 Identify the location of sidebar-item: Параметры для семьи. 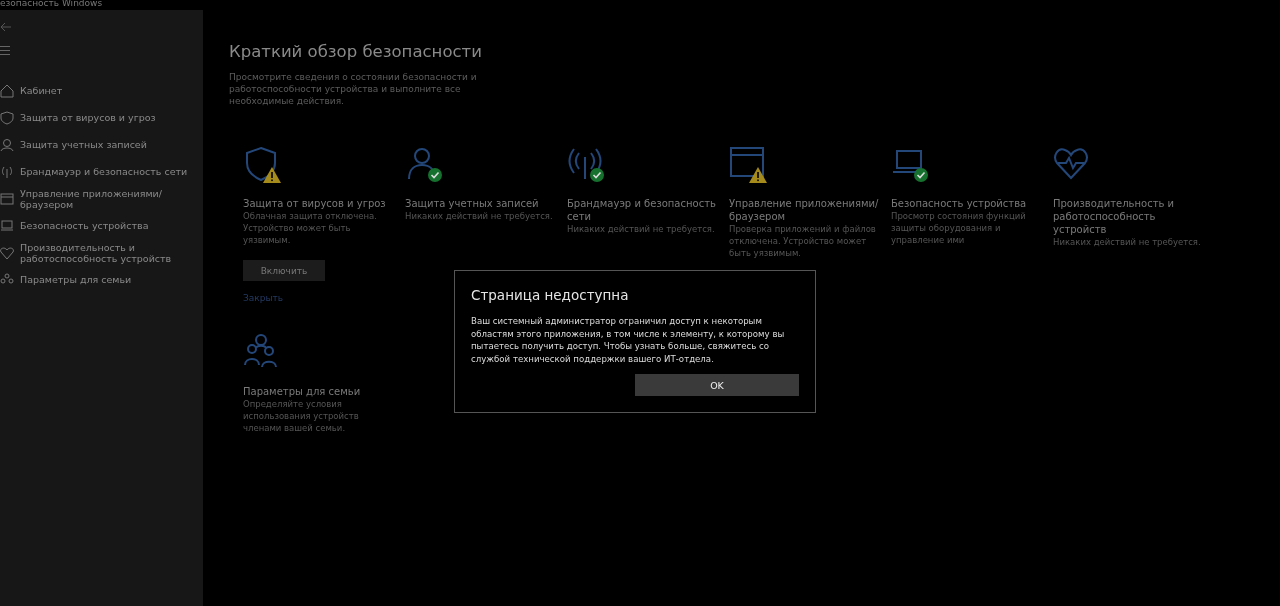
(101, 279).